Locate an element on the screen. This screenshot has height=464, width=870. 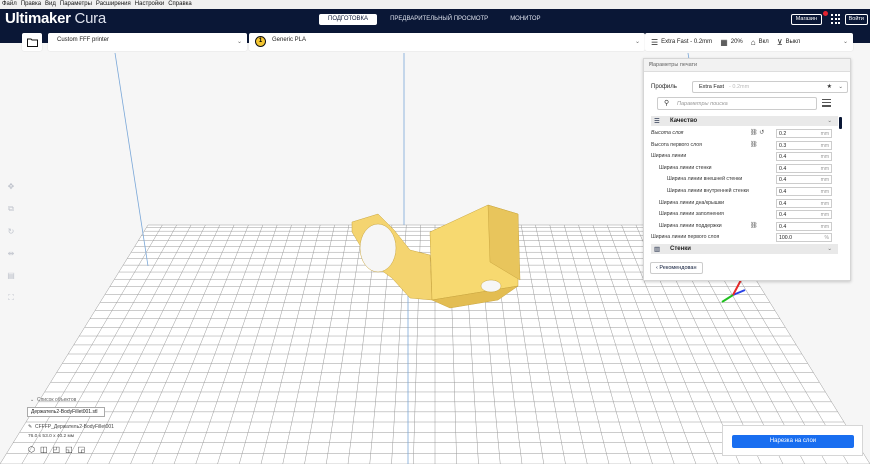
walls-icon: ▥ is located at coordinates (657, 249).